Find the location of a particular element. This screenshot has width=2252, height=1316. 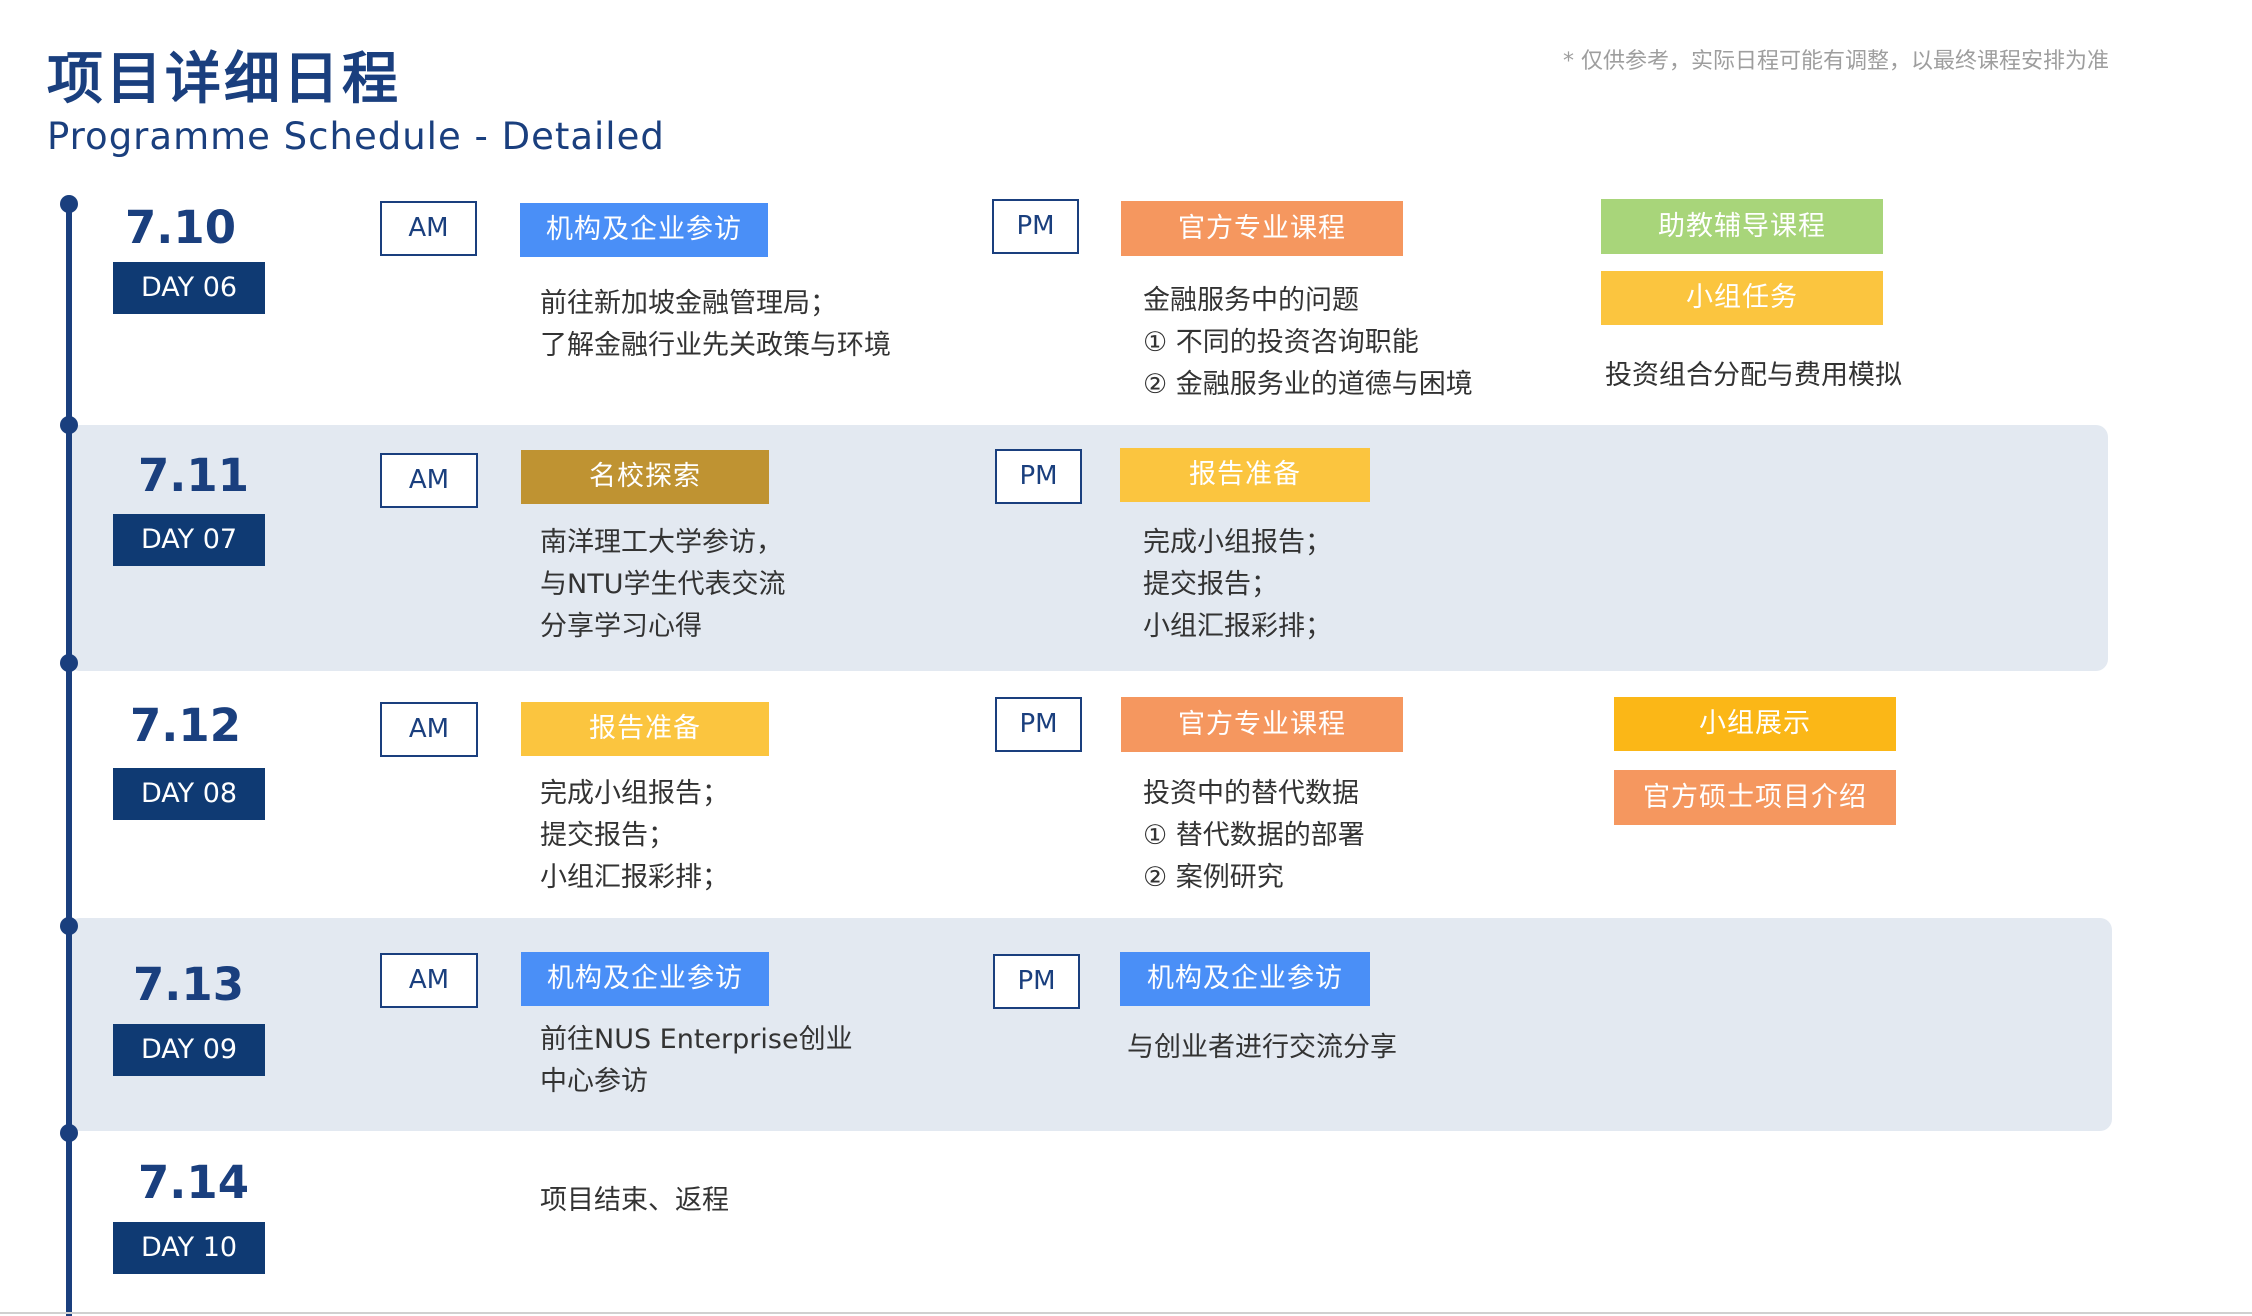

pm-description: 投资中的替代数据 ① 替代数据的部署 ② 案例研究 is located at coordinates (1254, 836).